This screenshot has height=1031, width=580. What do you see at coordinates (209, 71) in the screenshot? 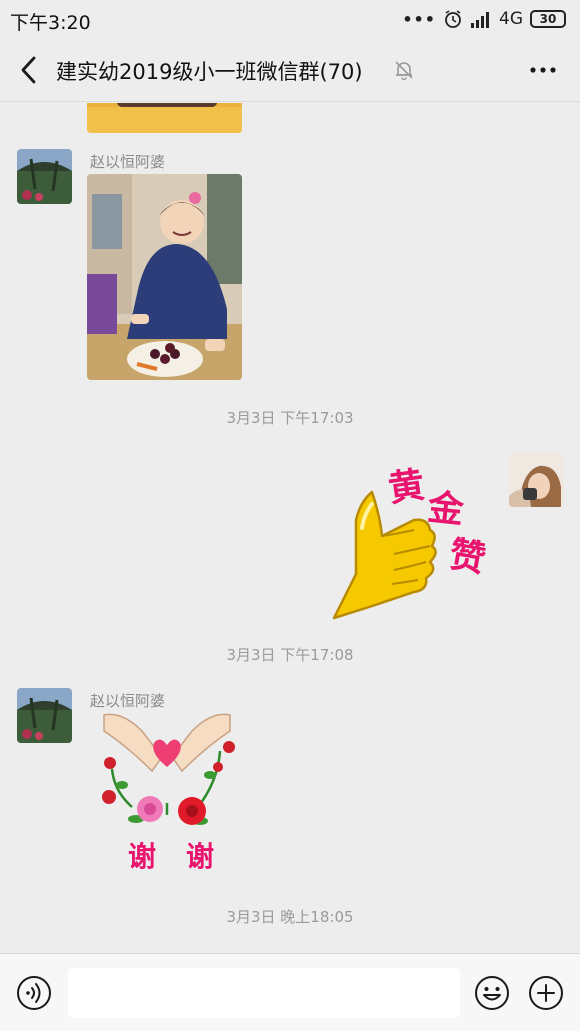
I see `chat-title: 建实幼2019级小一班微信群(70)` at bounding box center [209, 71].